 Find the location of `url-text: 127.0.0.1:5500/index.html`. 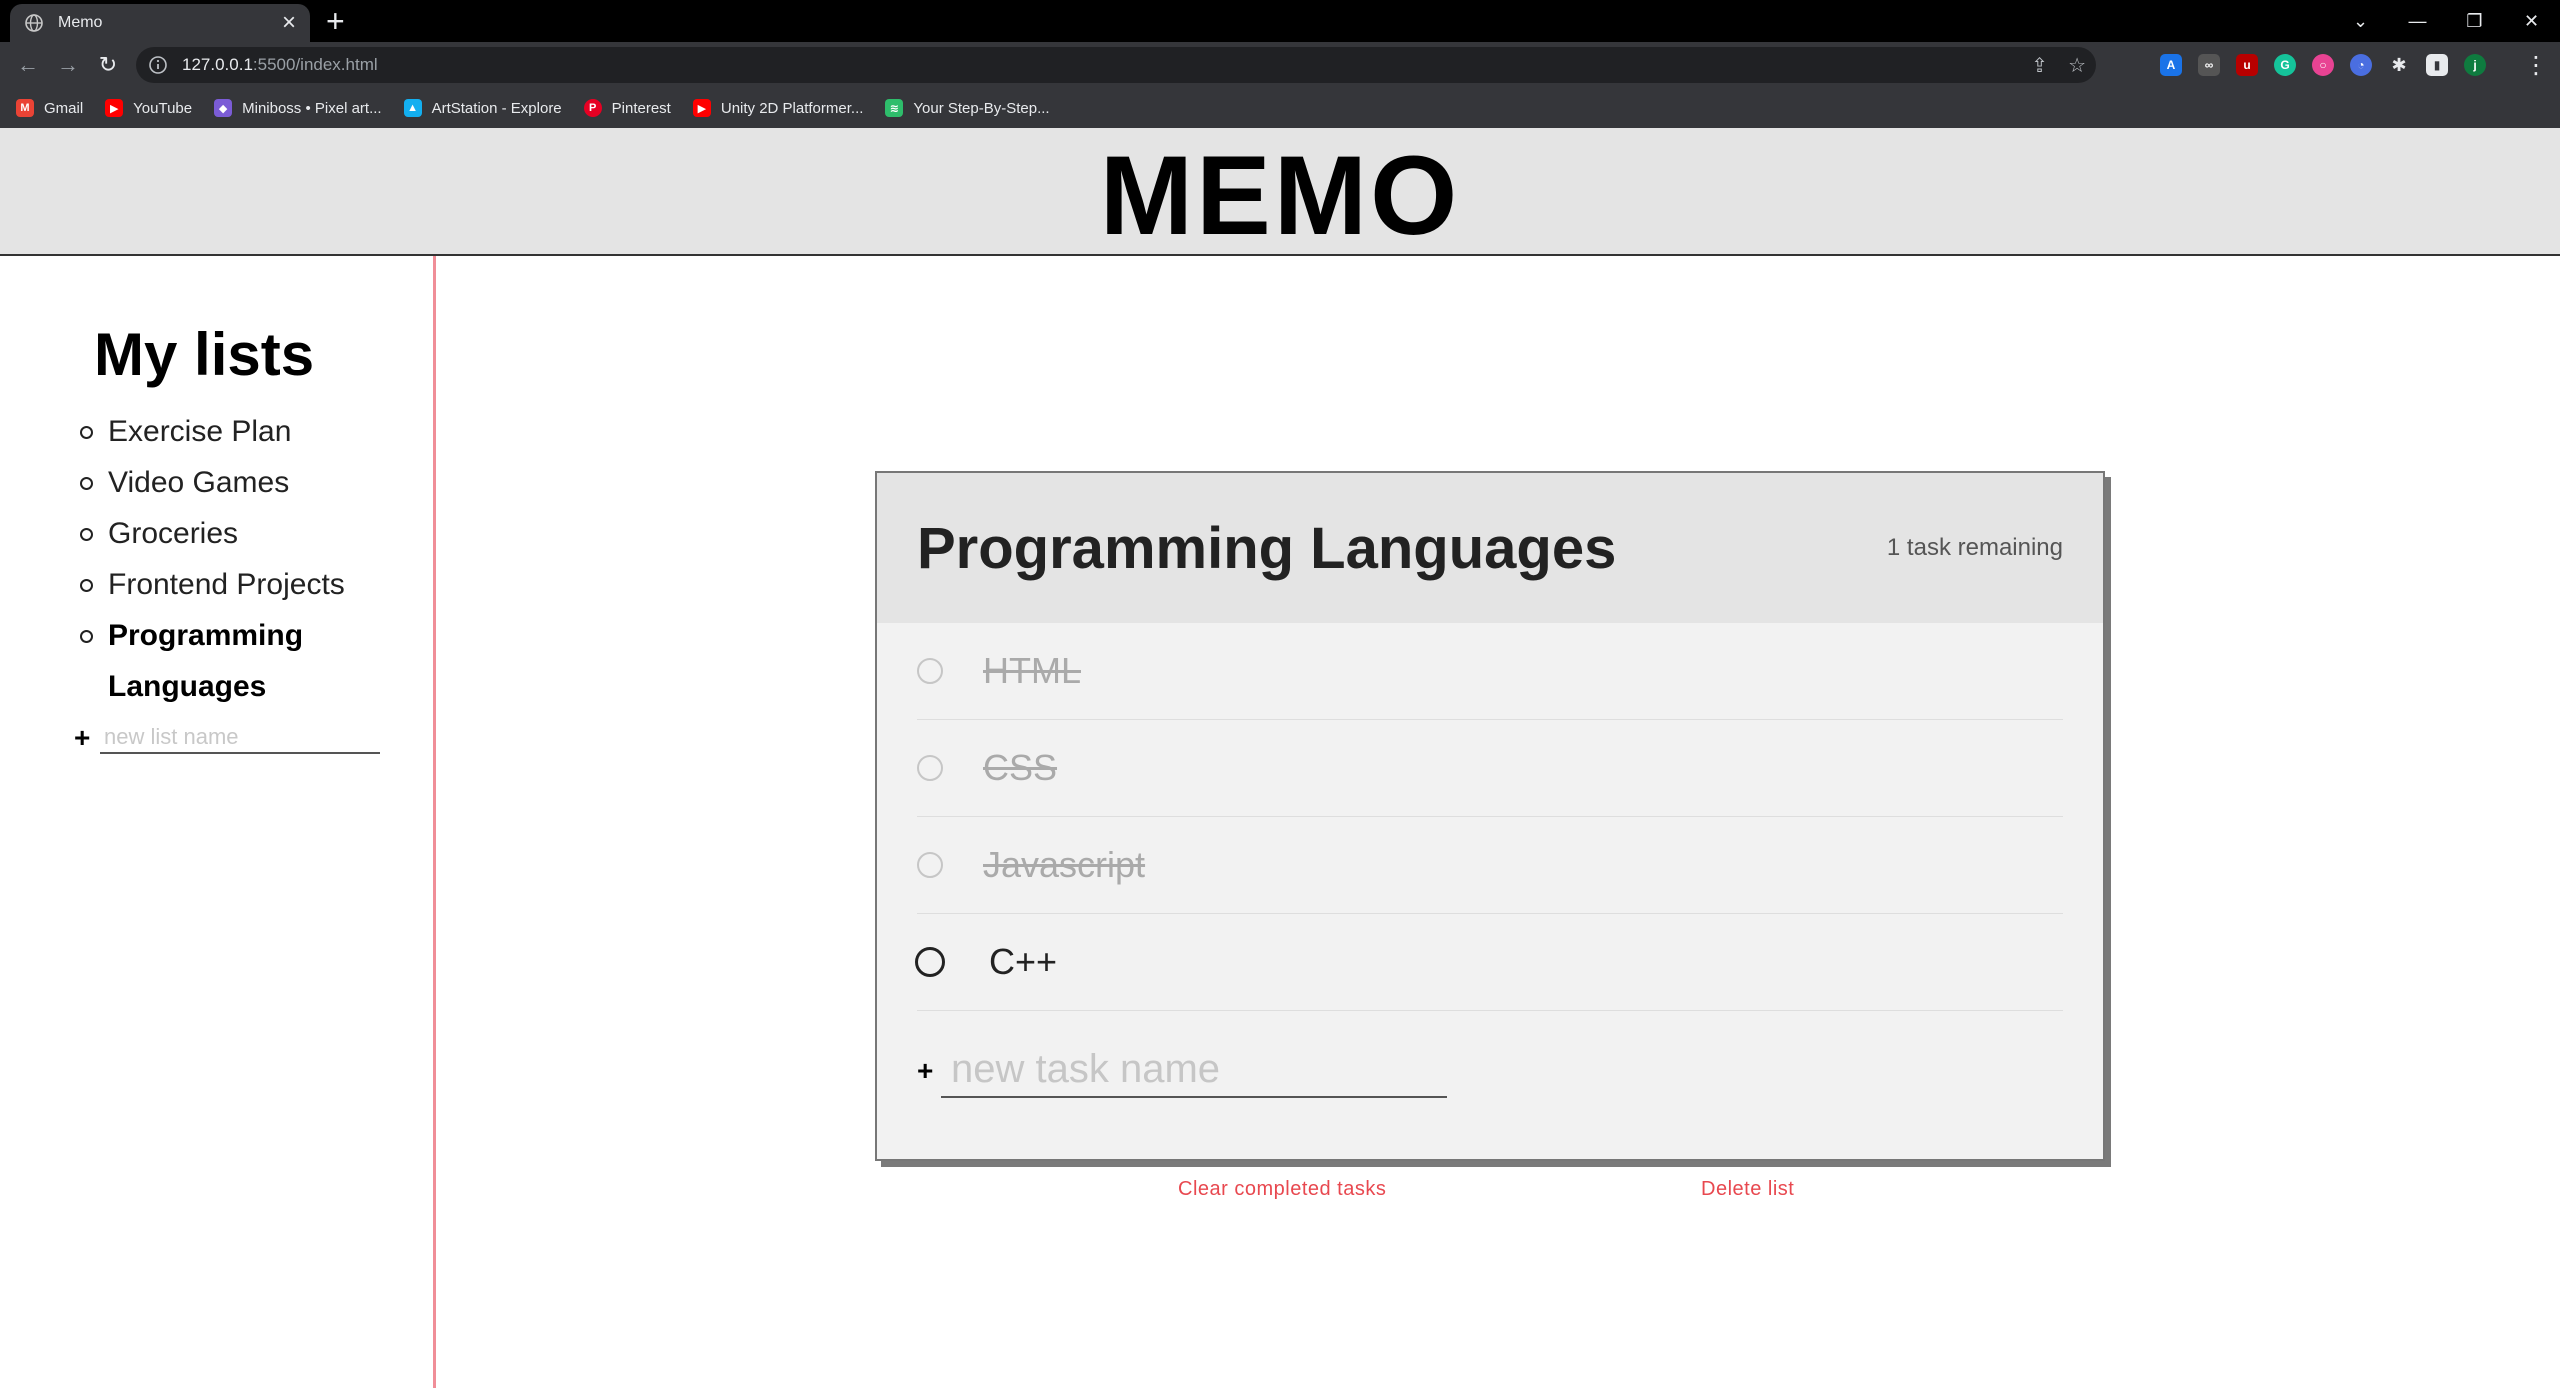

url-text: 127.0.0.1:5500/index.html is located at coordinates (280, 65).